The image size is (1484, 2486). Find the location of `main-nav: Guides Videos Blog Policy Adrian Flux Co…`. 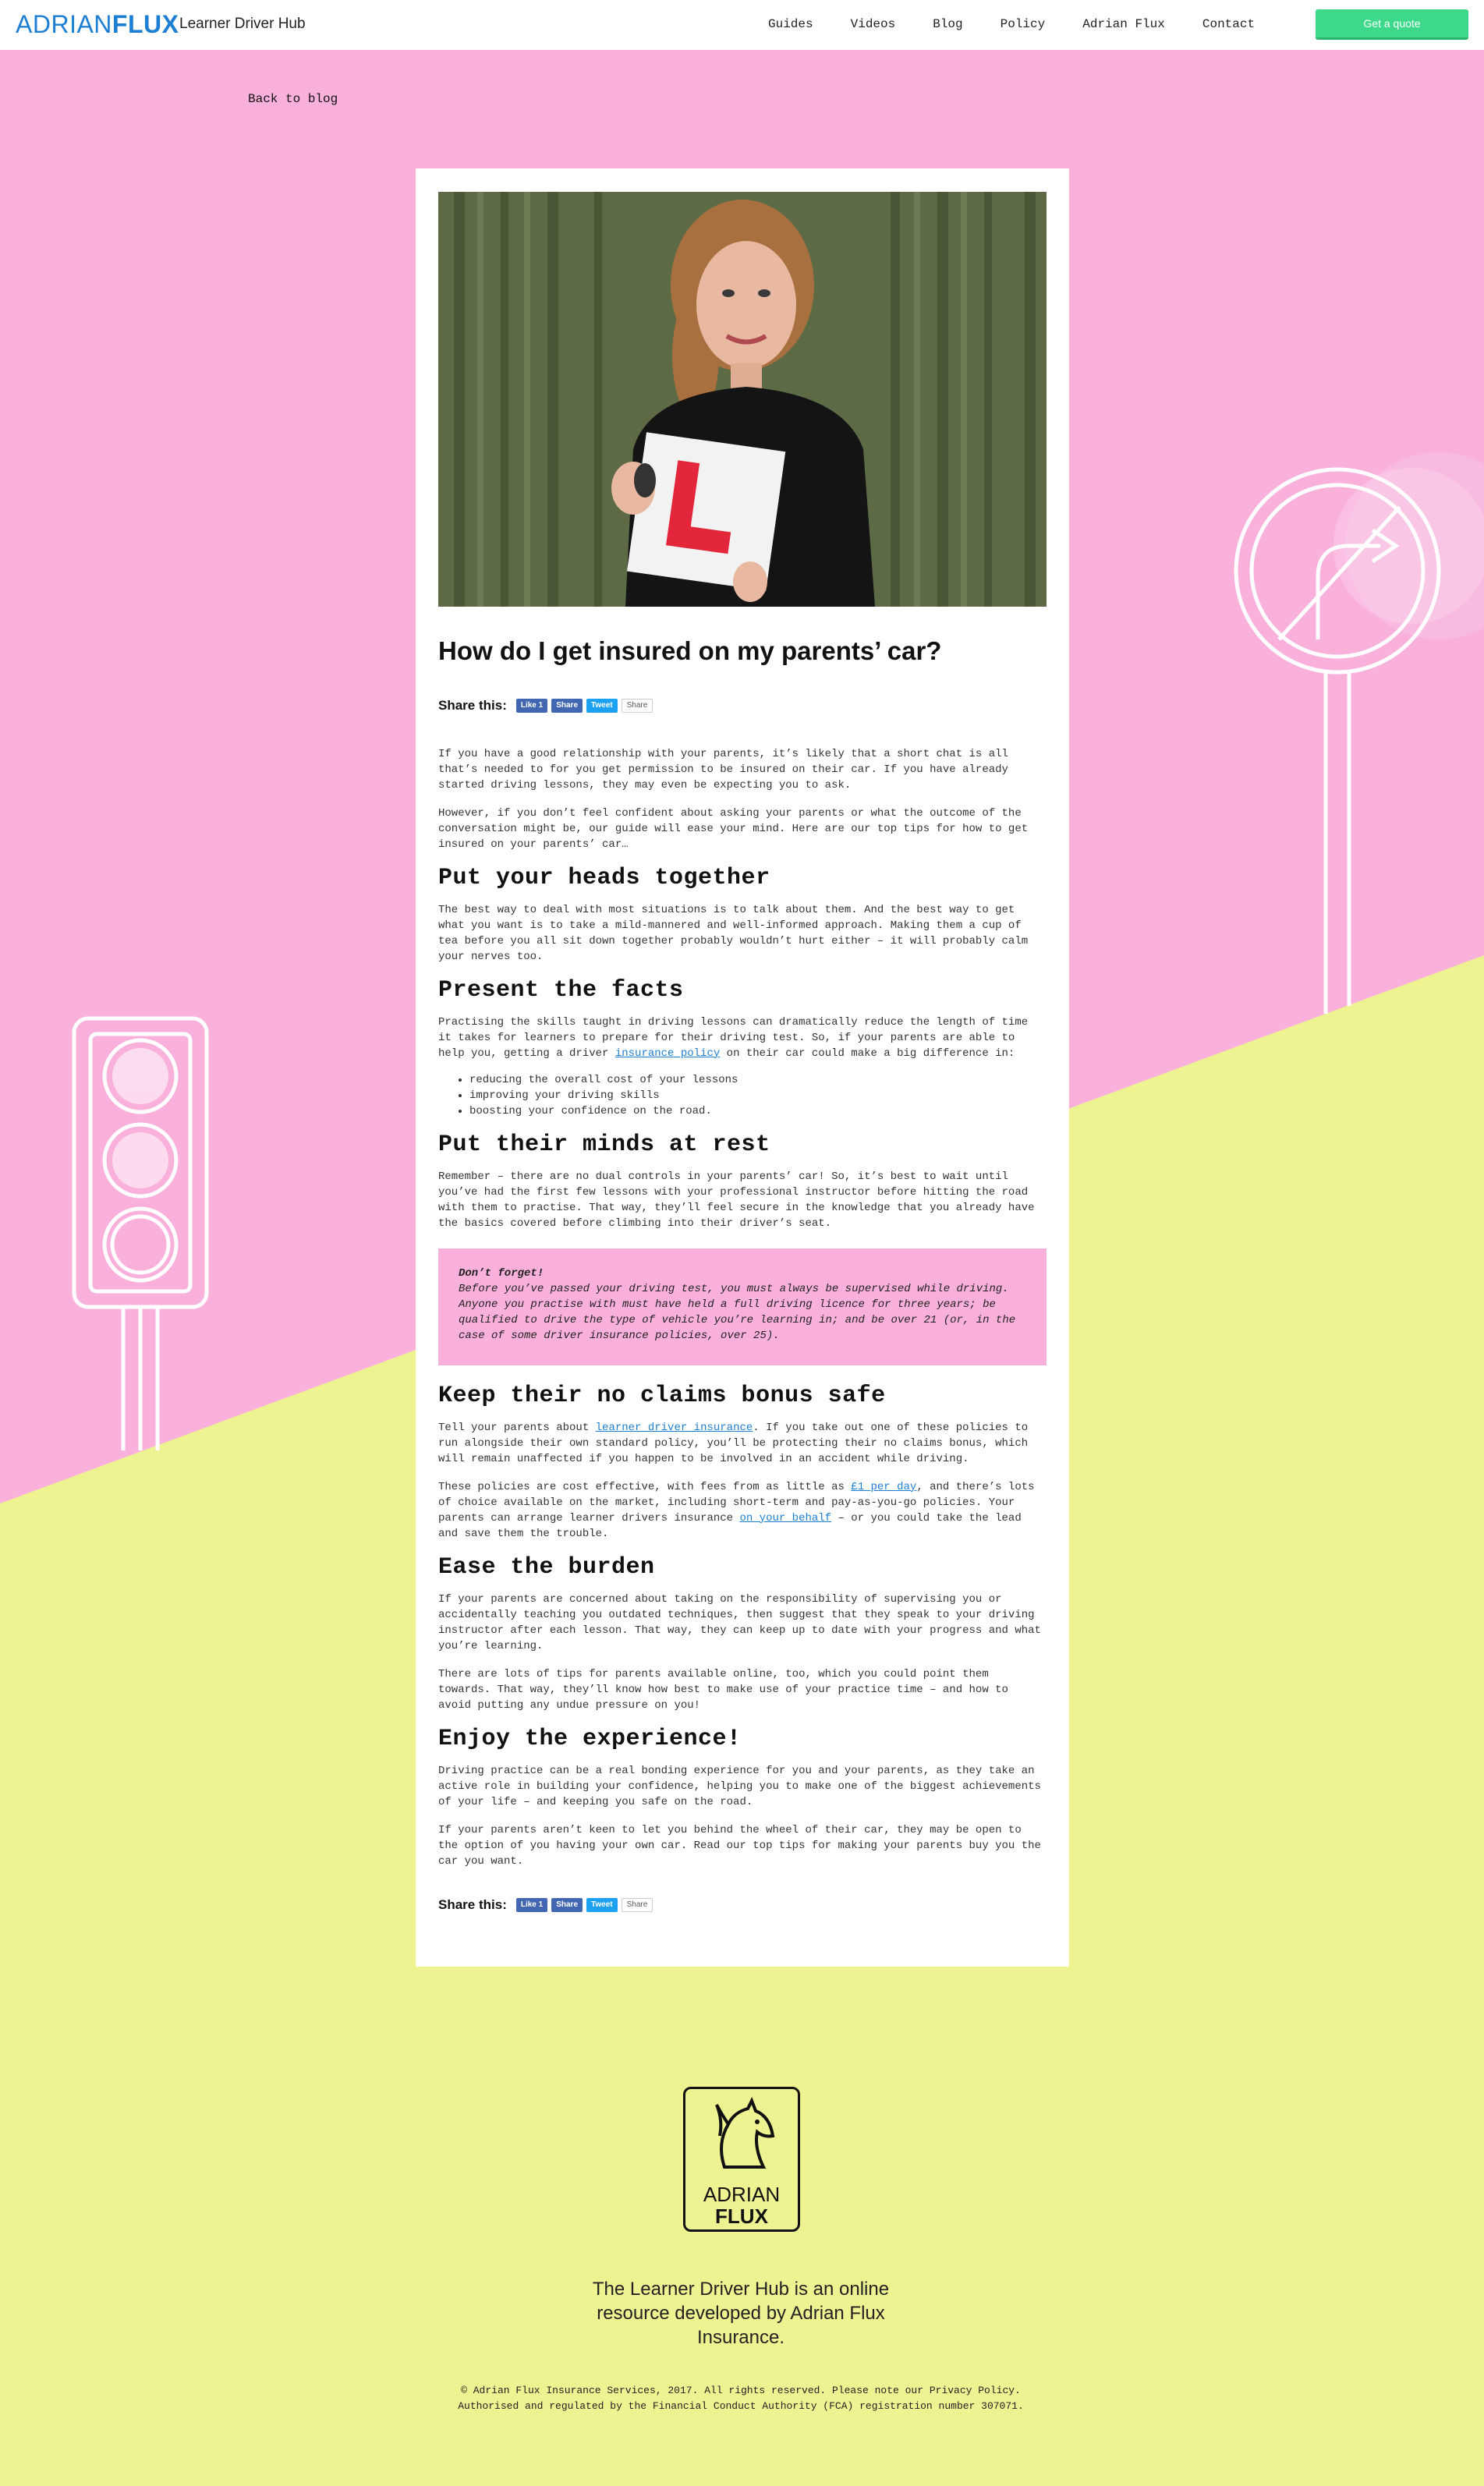

main-nav: Guides Videos Blog Policy Adrian Flux Co… is located at coordinates (1030, 24).